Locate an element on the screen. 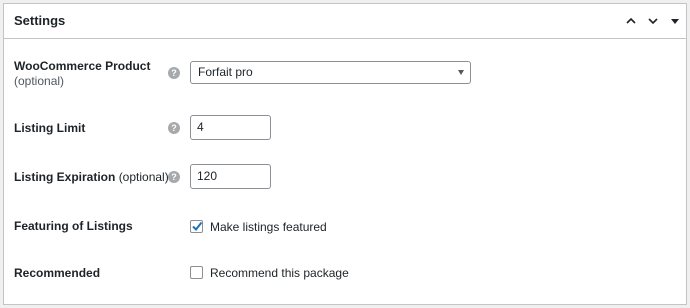  featured-checkbox-label: Make listings featured is located at coordinates (268, 227).